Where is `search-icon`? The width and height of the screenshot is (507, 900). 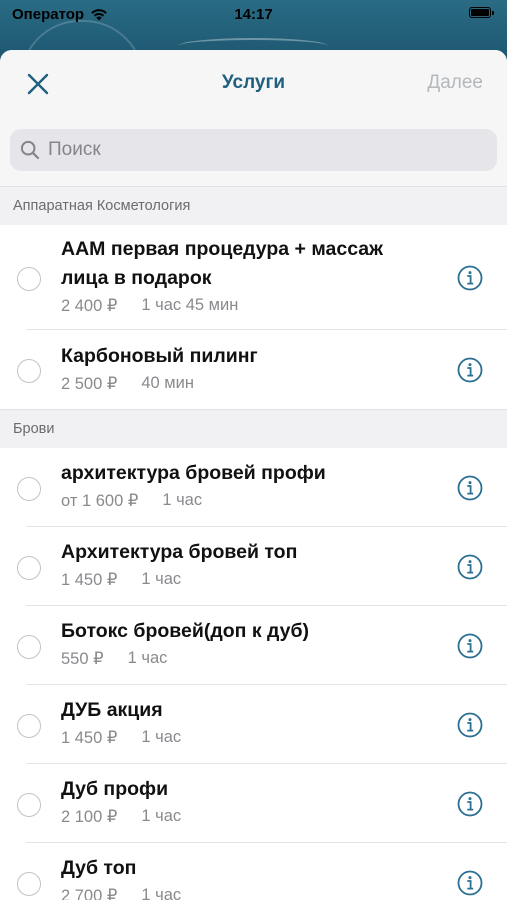 search-icon is located at coordinates (30, 150).